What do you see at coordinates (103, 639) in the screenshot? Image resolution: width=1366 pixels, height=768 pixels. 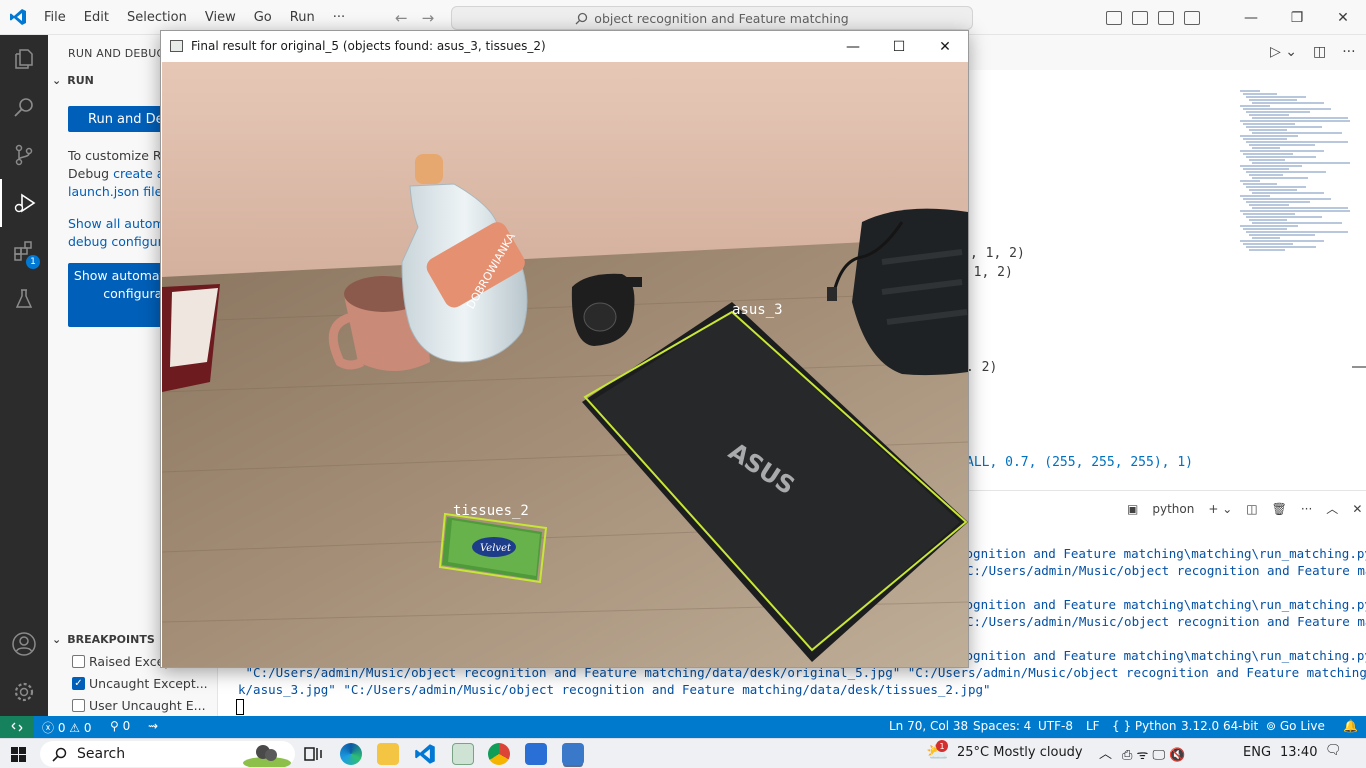 I see `breakpoints-section-header: ⌄ BREAKPOINTS` at bounding box center [103, 639].